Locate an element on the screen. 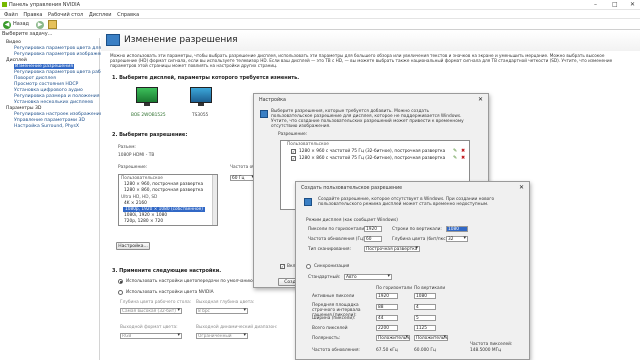 The height and width of the screenshot is (360, 640). output-format-select: RGB is located at coordinates (151, 336).